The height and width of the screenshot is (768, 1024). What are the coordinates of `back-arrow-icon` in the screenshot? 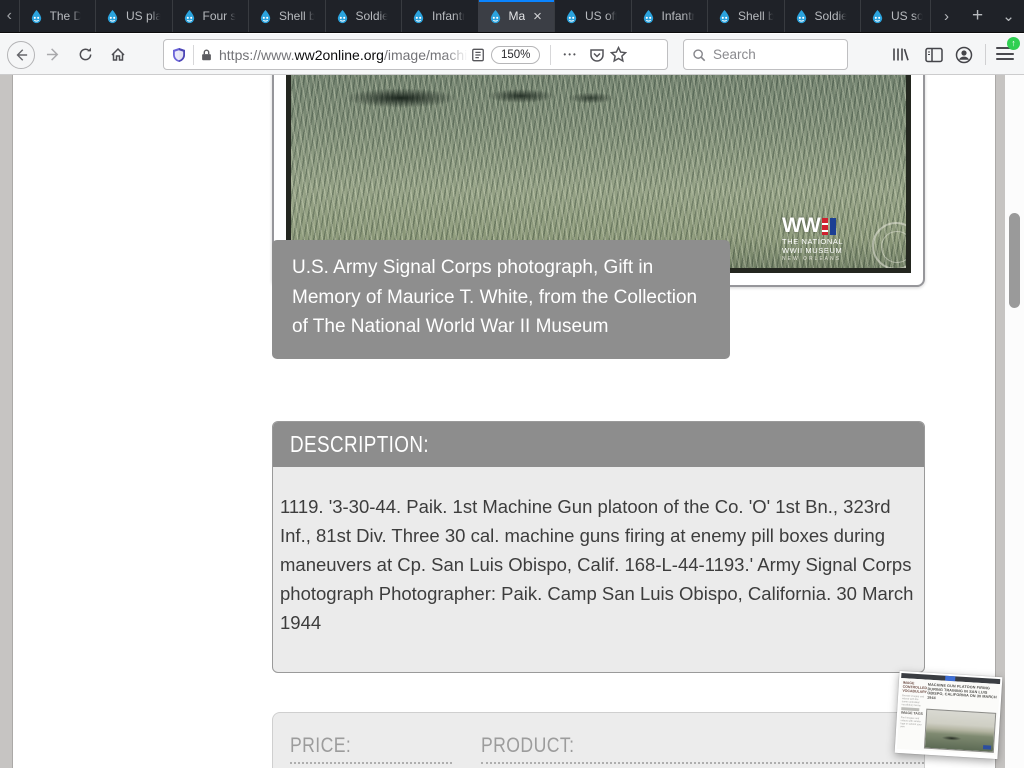 It's located at (22, 54).